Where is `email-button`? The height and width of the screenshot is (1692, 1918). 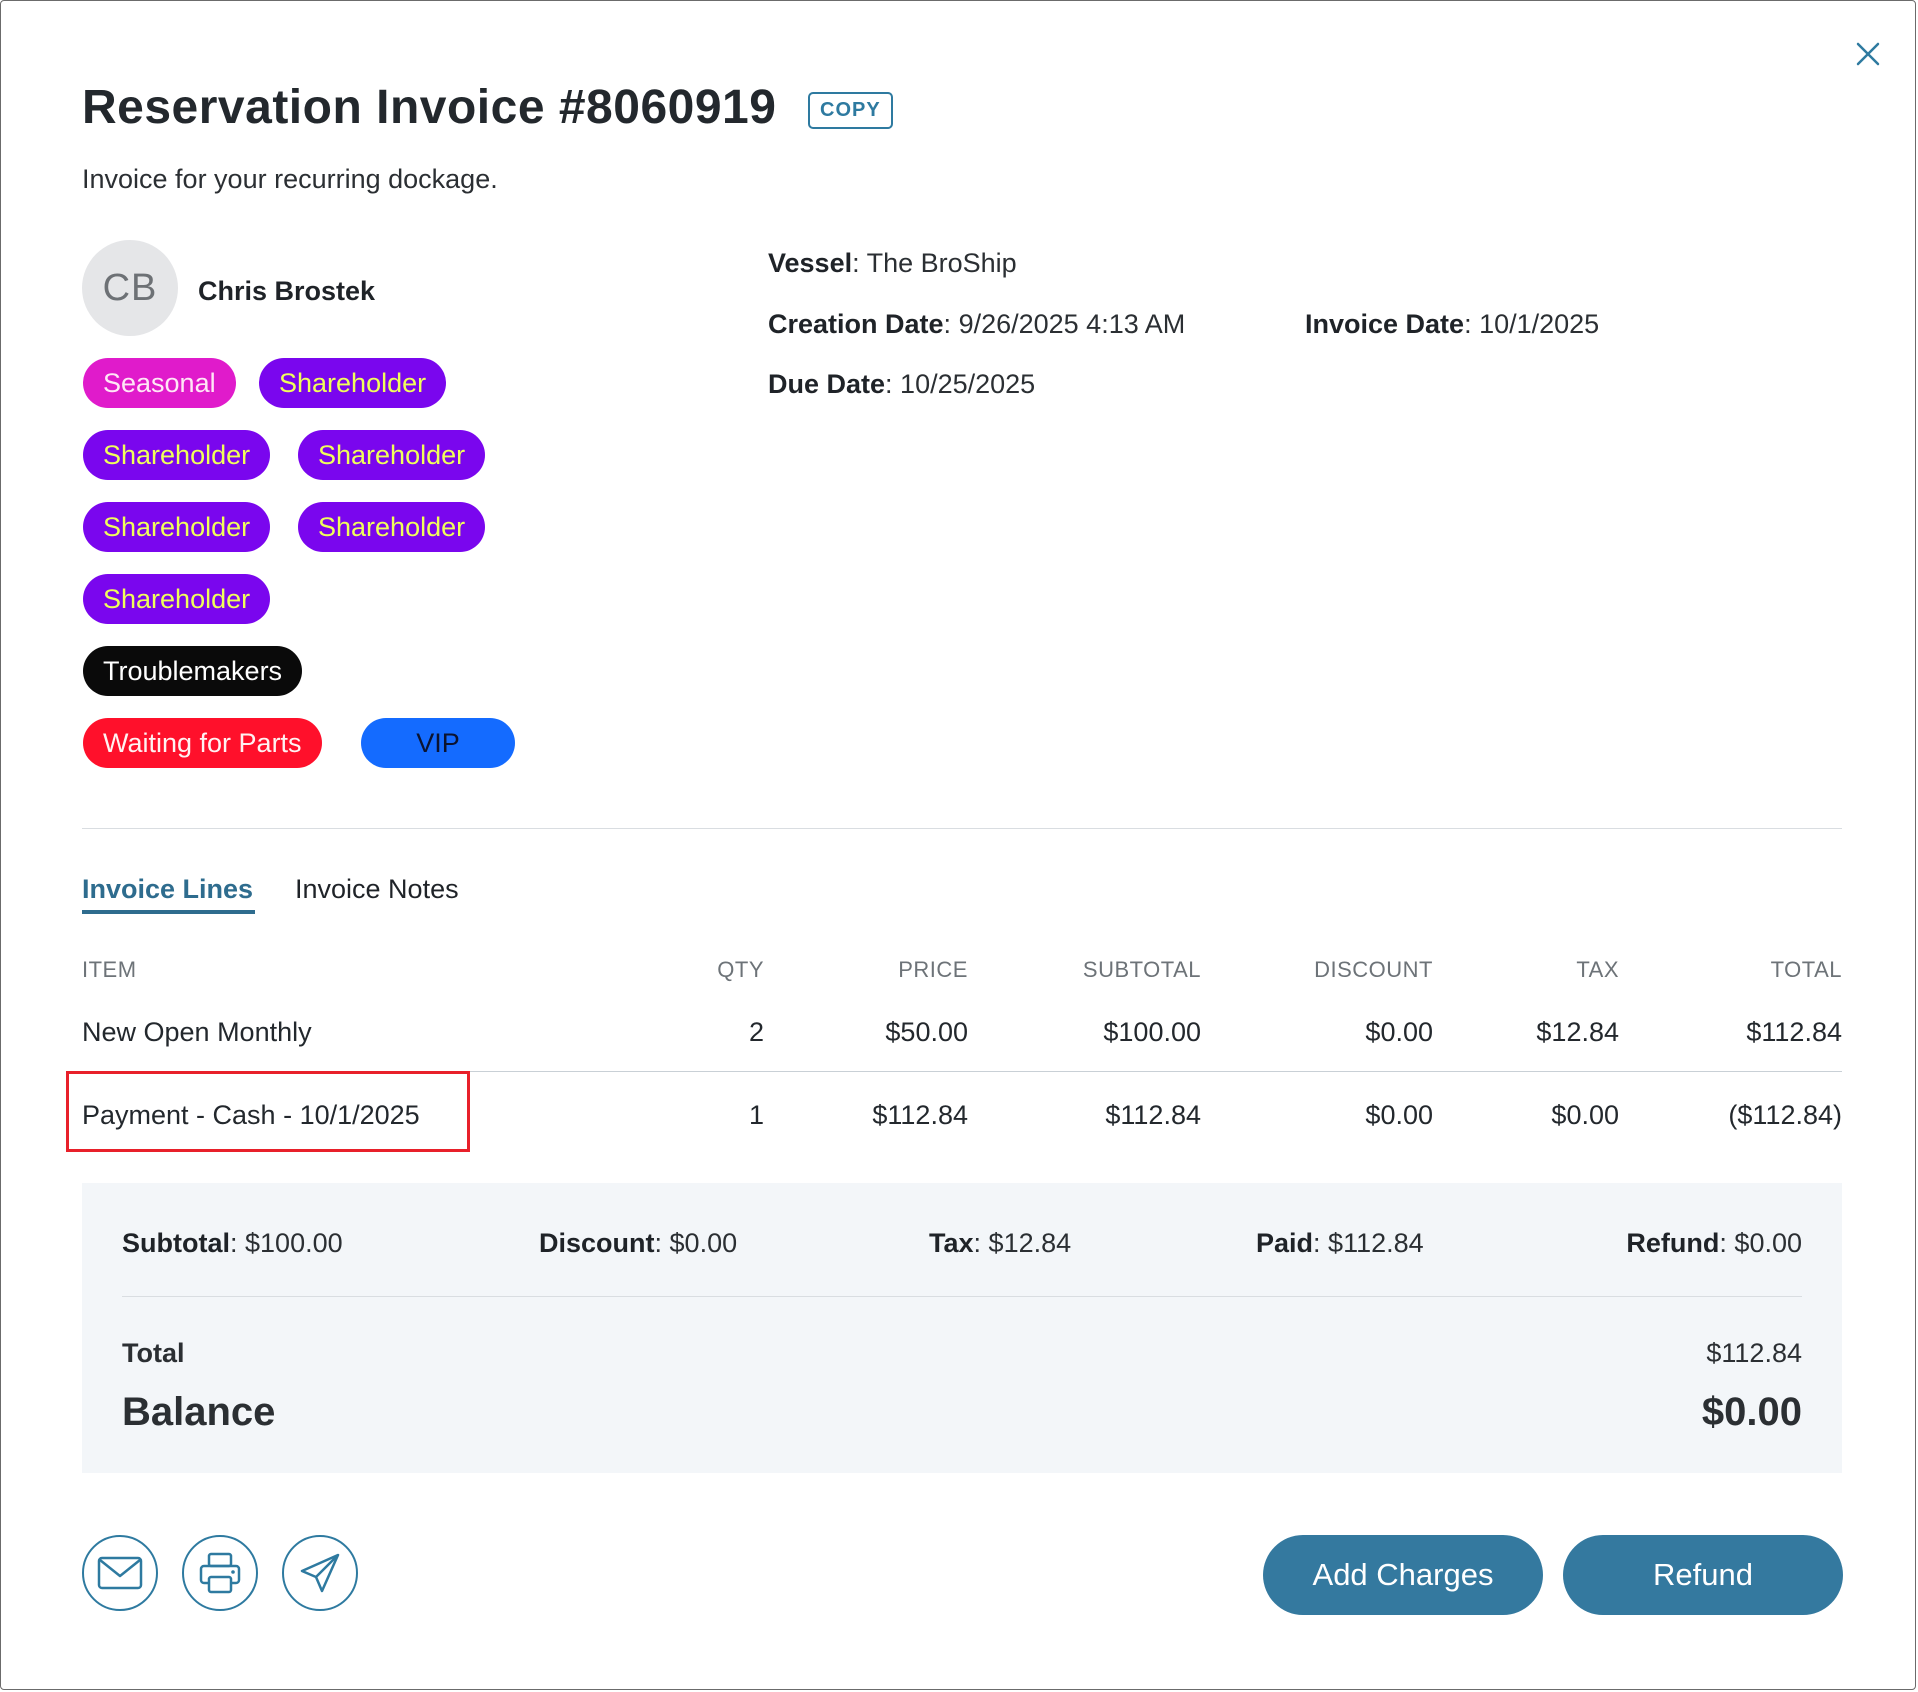 email-button is located at coordinates (120, 1573).